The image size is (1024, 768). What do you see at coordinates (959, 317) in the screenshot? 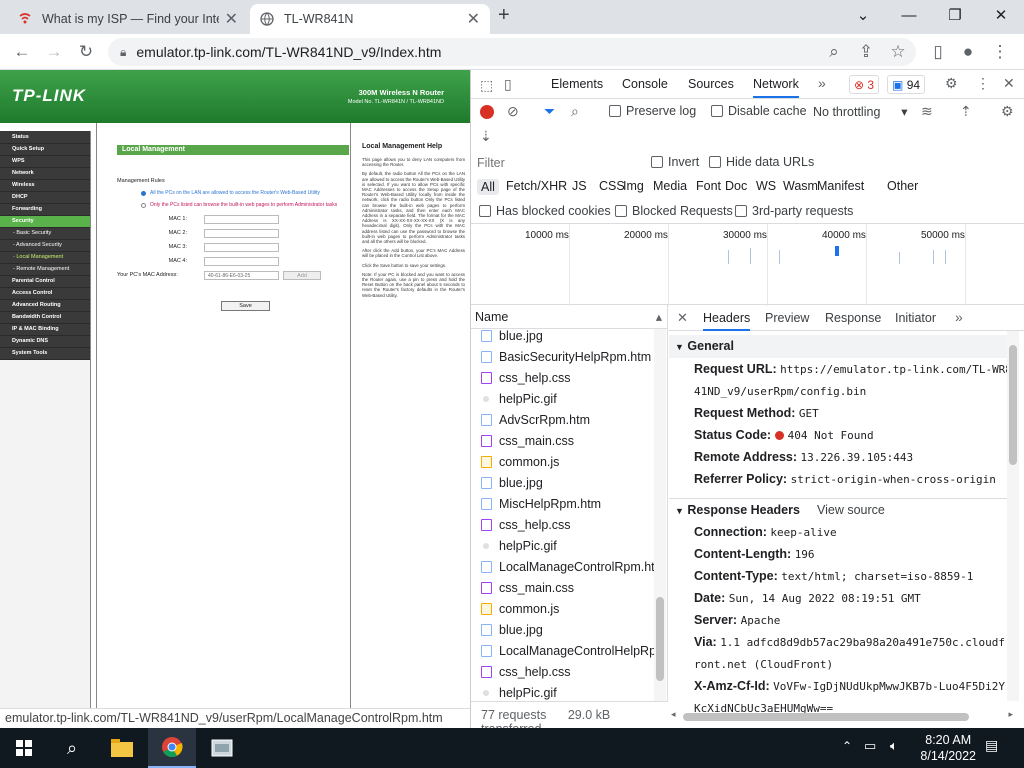
I see `more-detail-tabs-icon: »` at bounding box center [959, 317].